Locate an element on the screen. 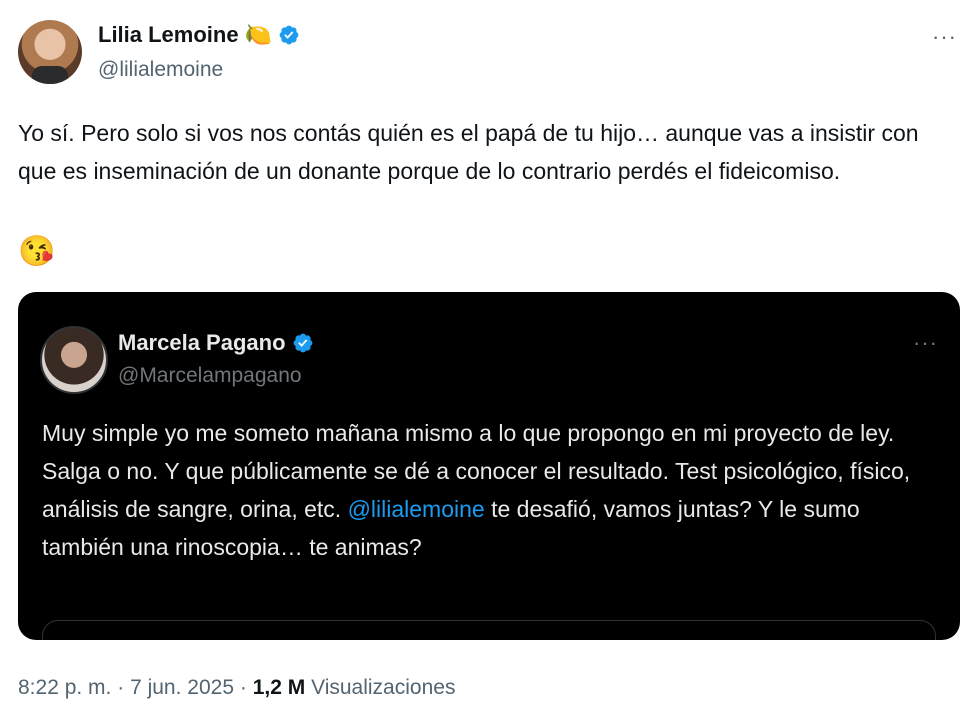 Image resolution: width=975 pixels, height=719 pixels. quoted-author-name-row: Marcela Pagano is located at coordinates (216, 343).